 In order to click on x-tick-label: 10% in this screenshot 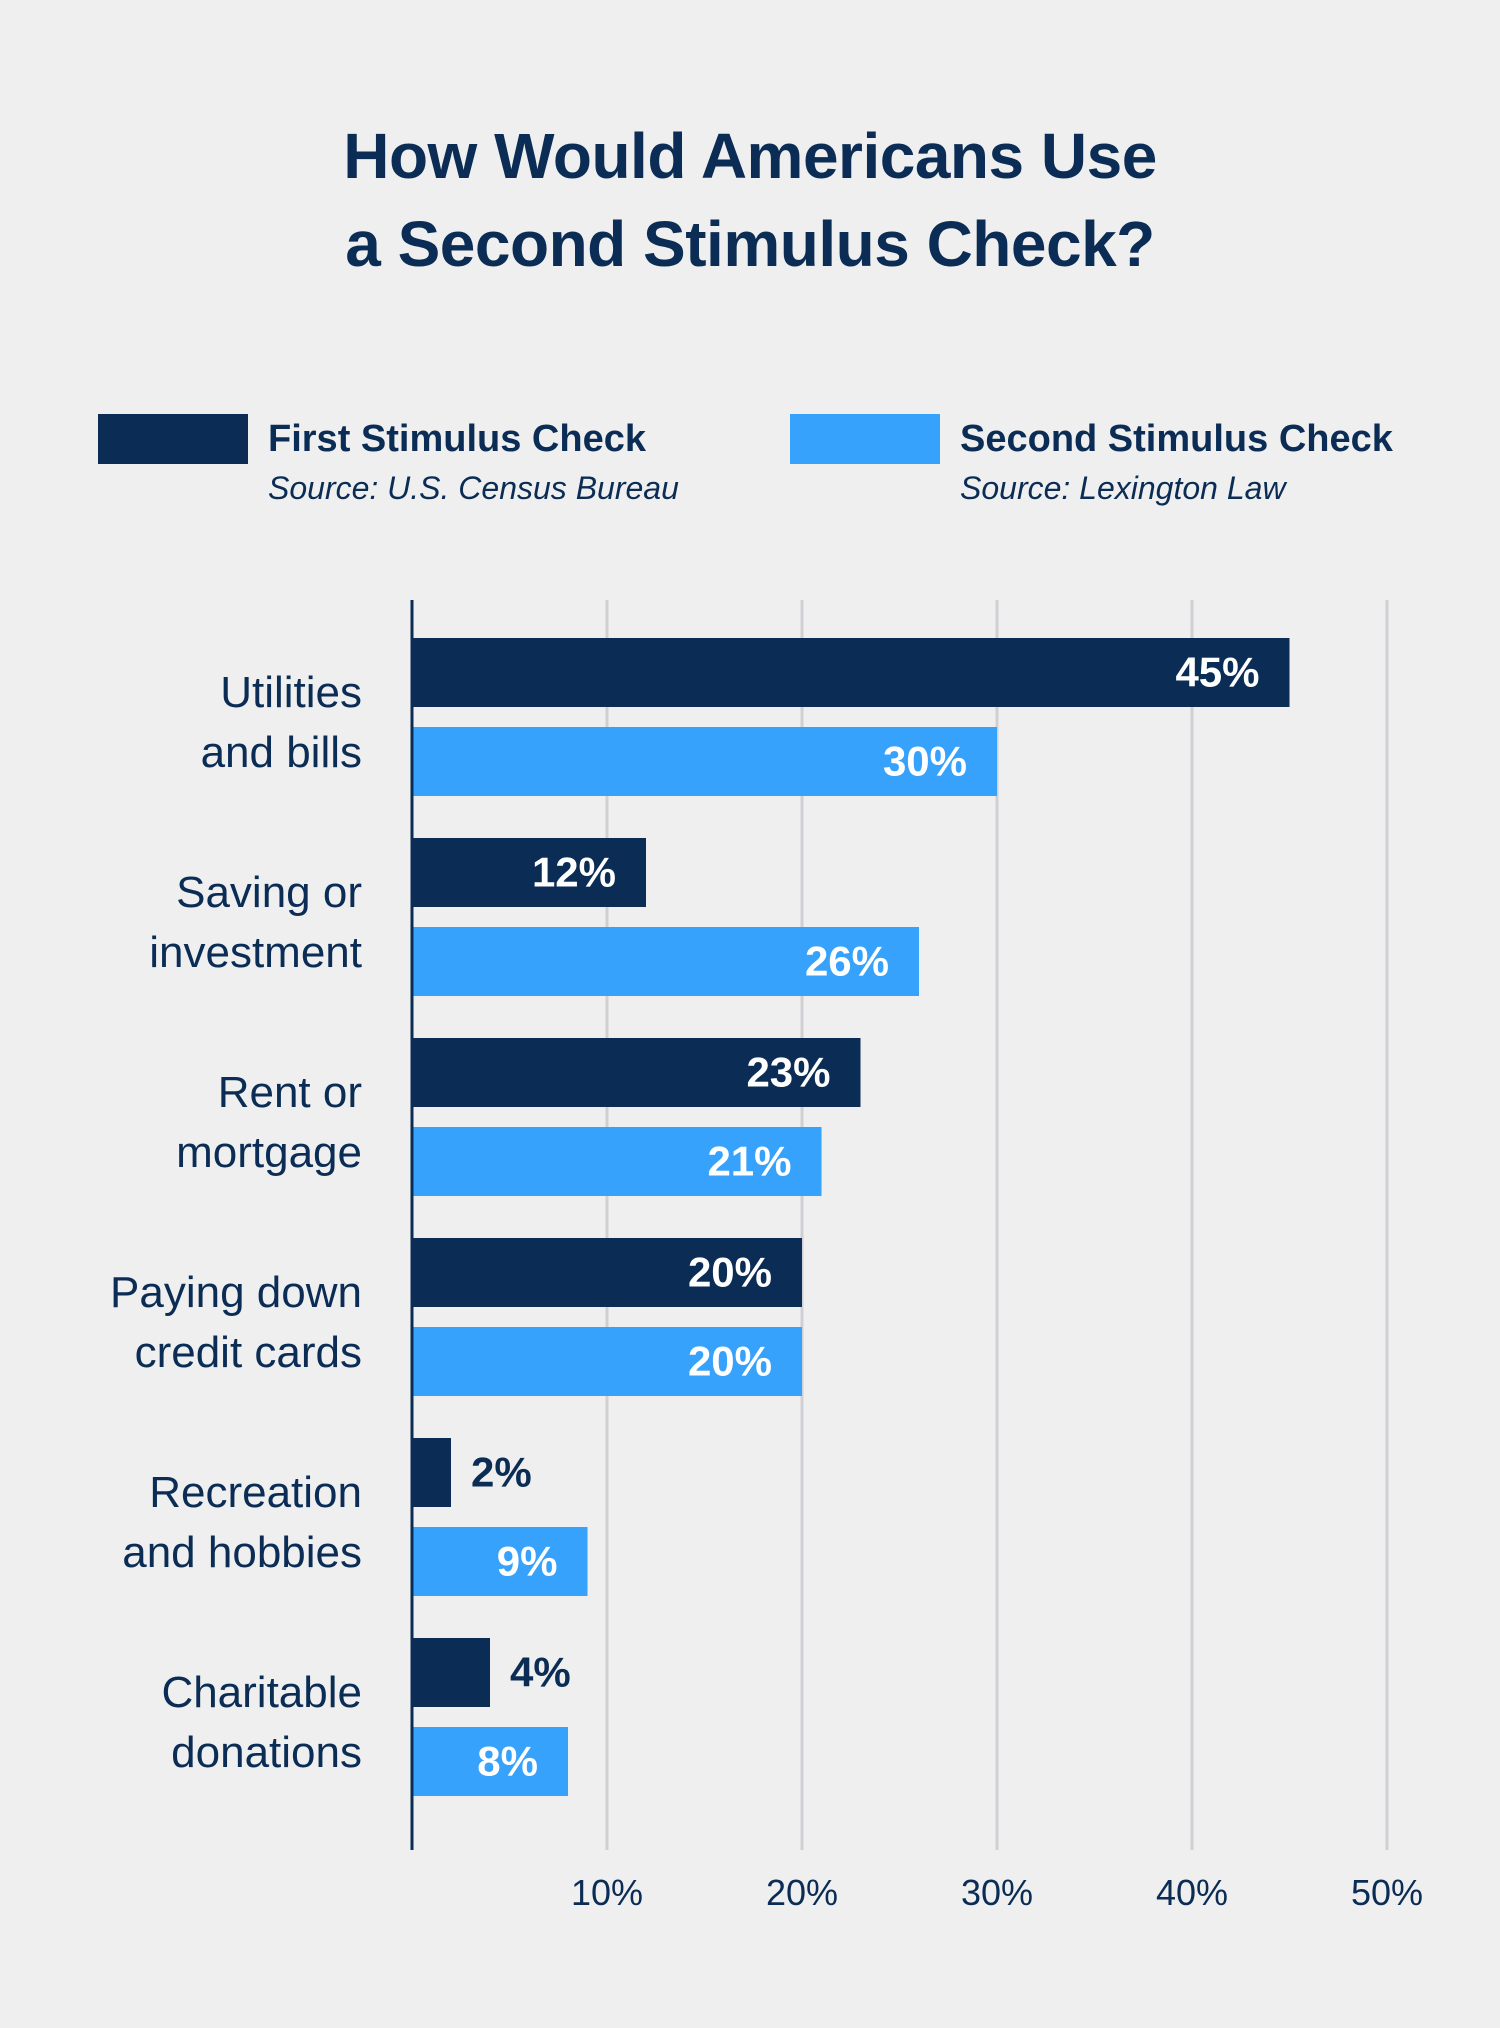, I will do `click(607, 1892)`.